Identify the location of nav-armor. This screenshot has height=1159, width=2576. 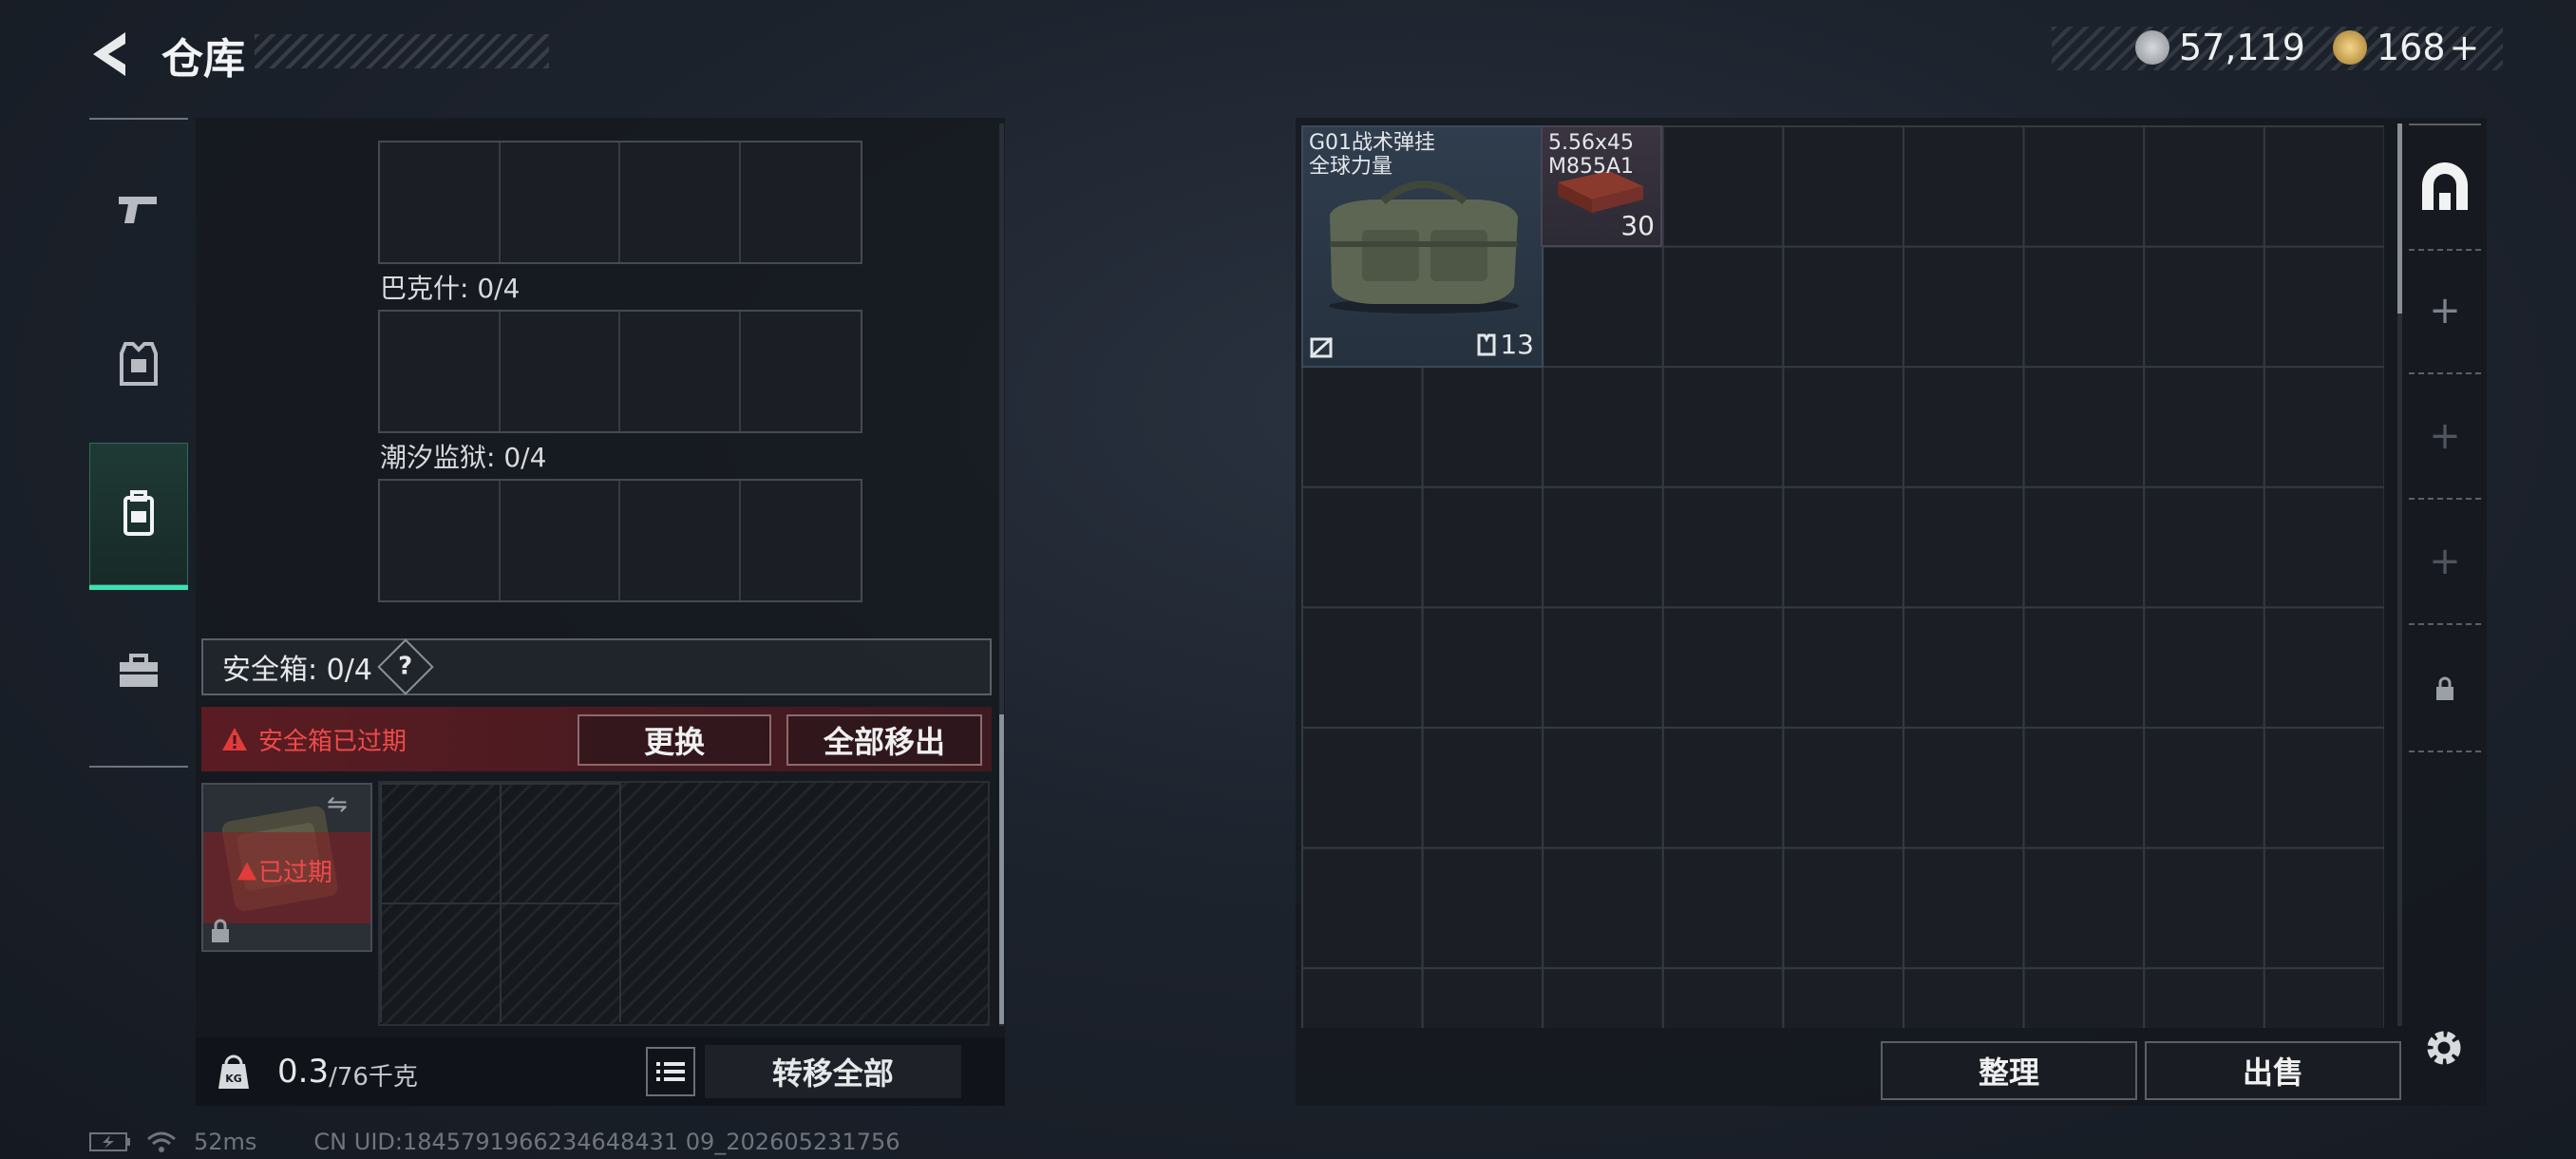
(138, 364).